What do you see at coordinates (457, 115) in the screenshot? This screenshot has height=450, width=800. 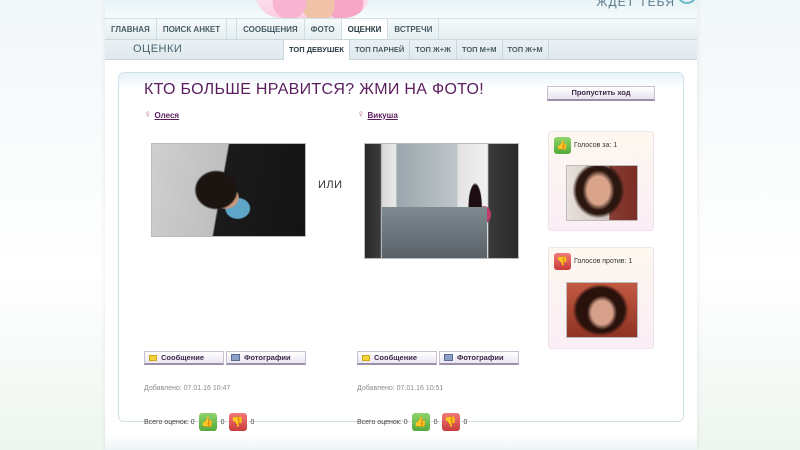 I see `profile-name-row: ♀ Викуша` at bounding box center [457, 115].